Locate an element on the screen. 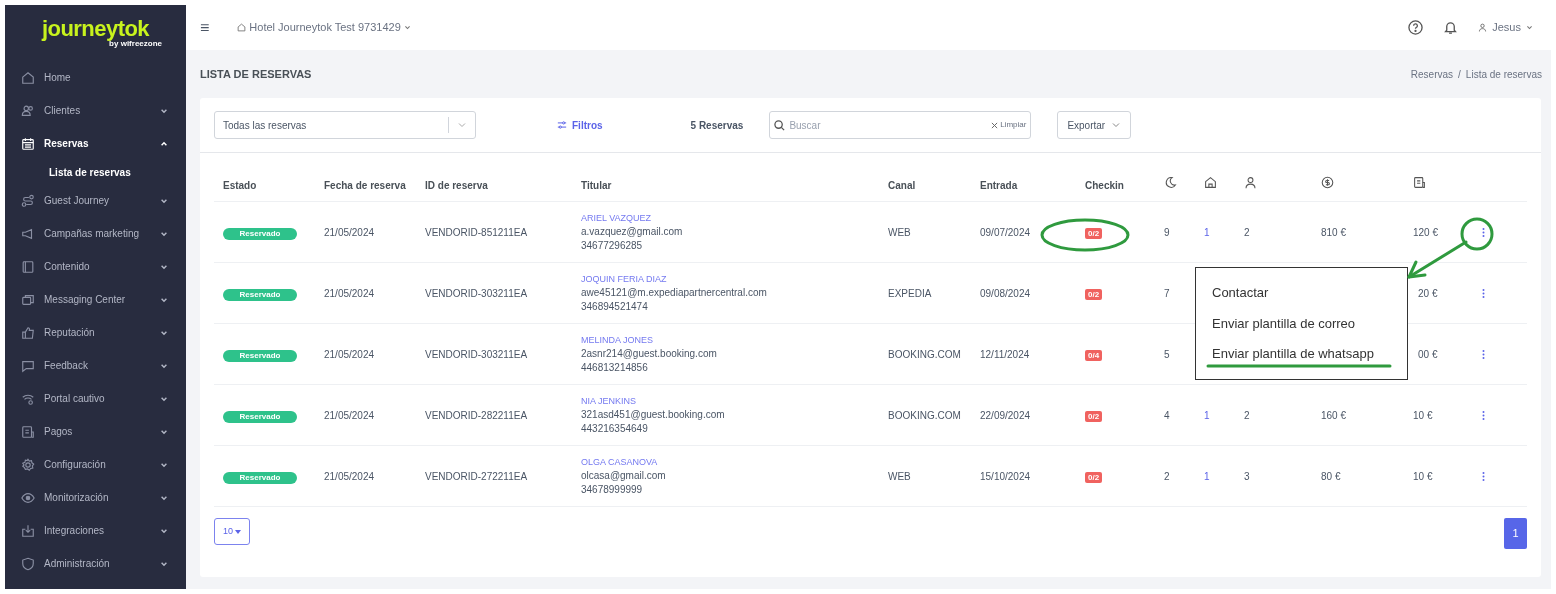 Image resolution: width=1556 pixels, height=594 pixels. sidebar-item: Administración is located at coordinates (95, 563).